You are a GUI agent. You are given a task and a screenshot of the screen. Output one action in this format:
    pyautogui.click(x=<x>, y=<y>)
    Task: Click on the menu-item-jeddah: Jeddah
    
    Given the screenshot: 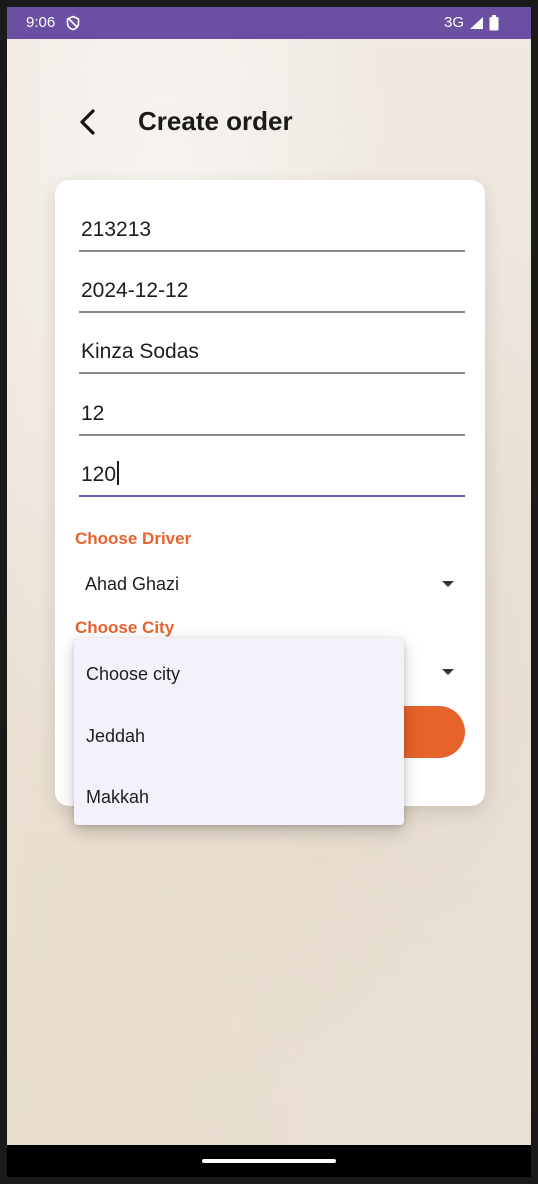 What is the action you would take?
    pyautogui.click(x=239, y=736)
    